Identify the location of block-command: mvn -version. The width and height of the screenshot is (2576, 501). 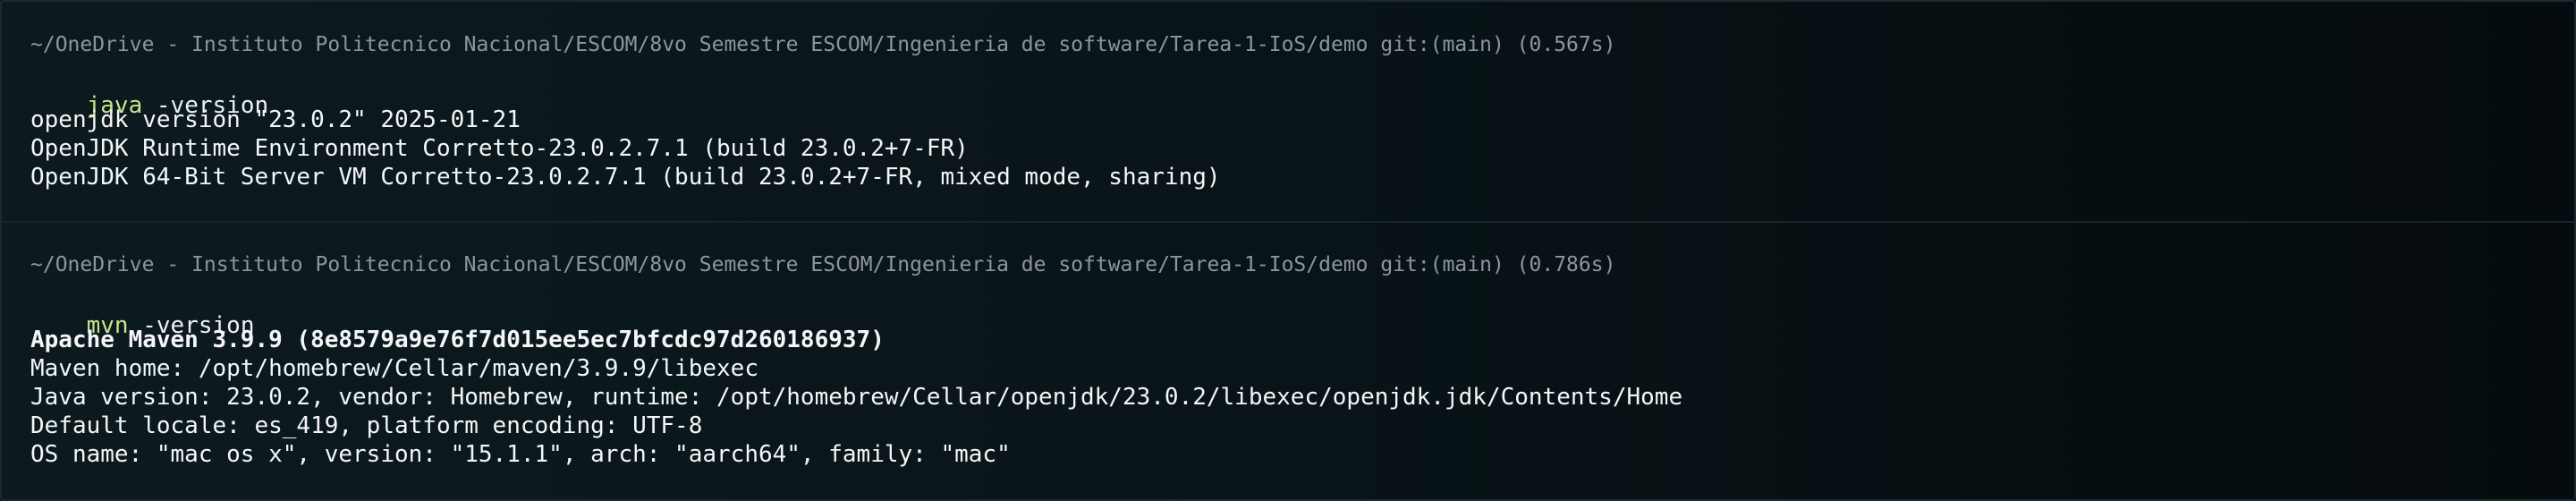
(142, 311).